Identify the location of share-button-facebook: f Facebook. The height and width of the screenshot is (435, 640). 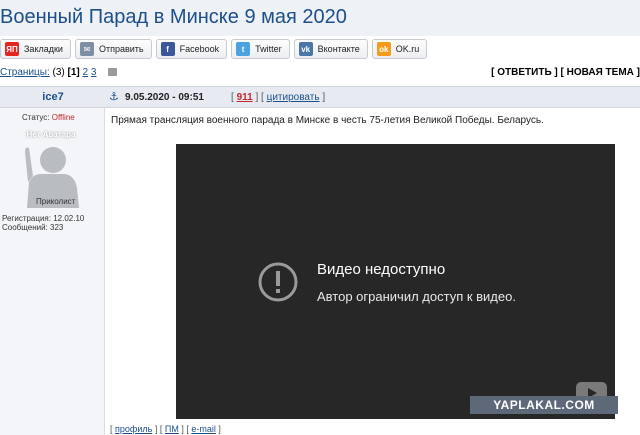
(191, 49).